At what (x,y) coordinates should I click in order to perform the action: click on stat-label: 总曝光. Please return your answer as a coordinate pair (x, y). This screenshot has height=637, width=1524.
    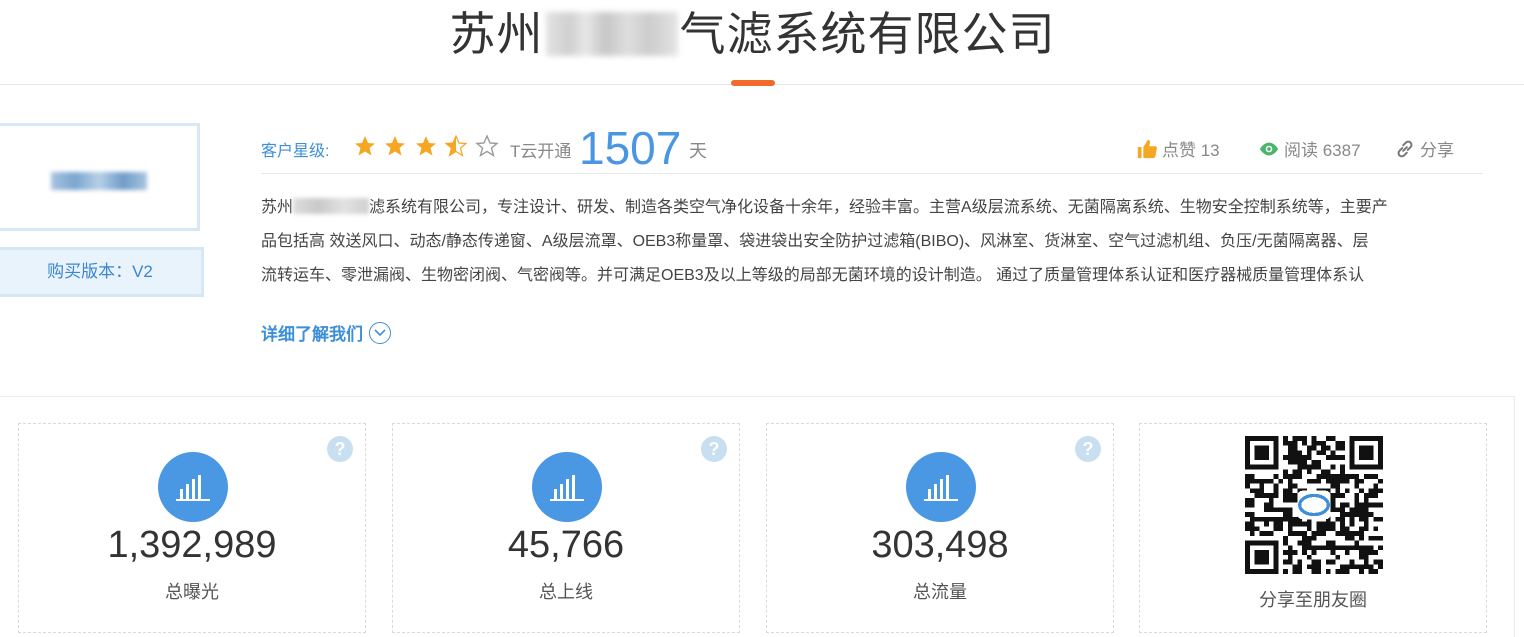
    Looking at the image, I should click on (192, 592).